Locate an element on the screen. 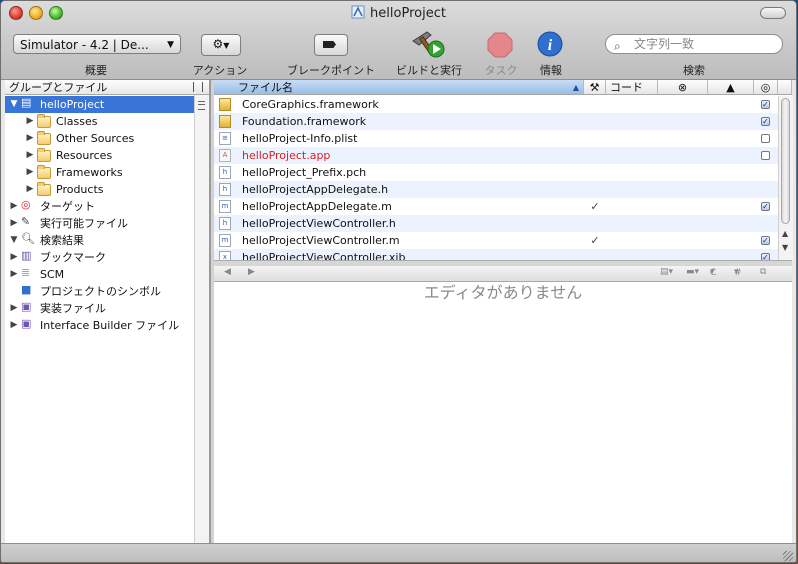  table-row: h helloProjectViewController.h is located at coordinates (496, 223).